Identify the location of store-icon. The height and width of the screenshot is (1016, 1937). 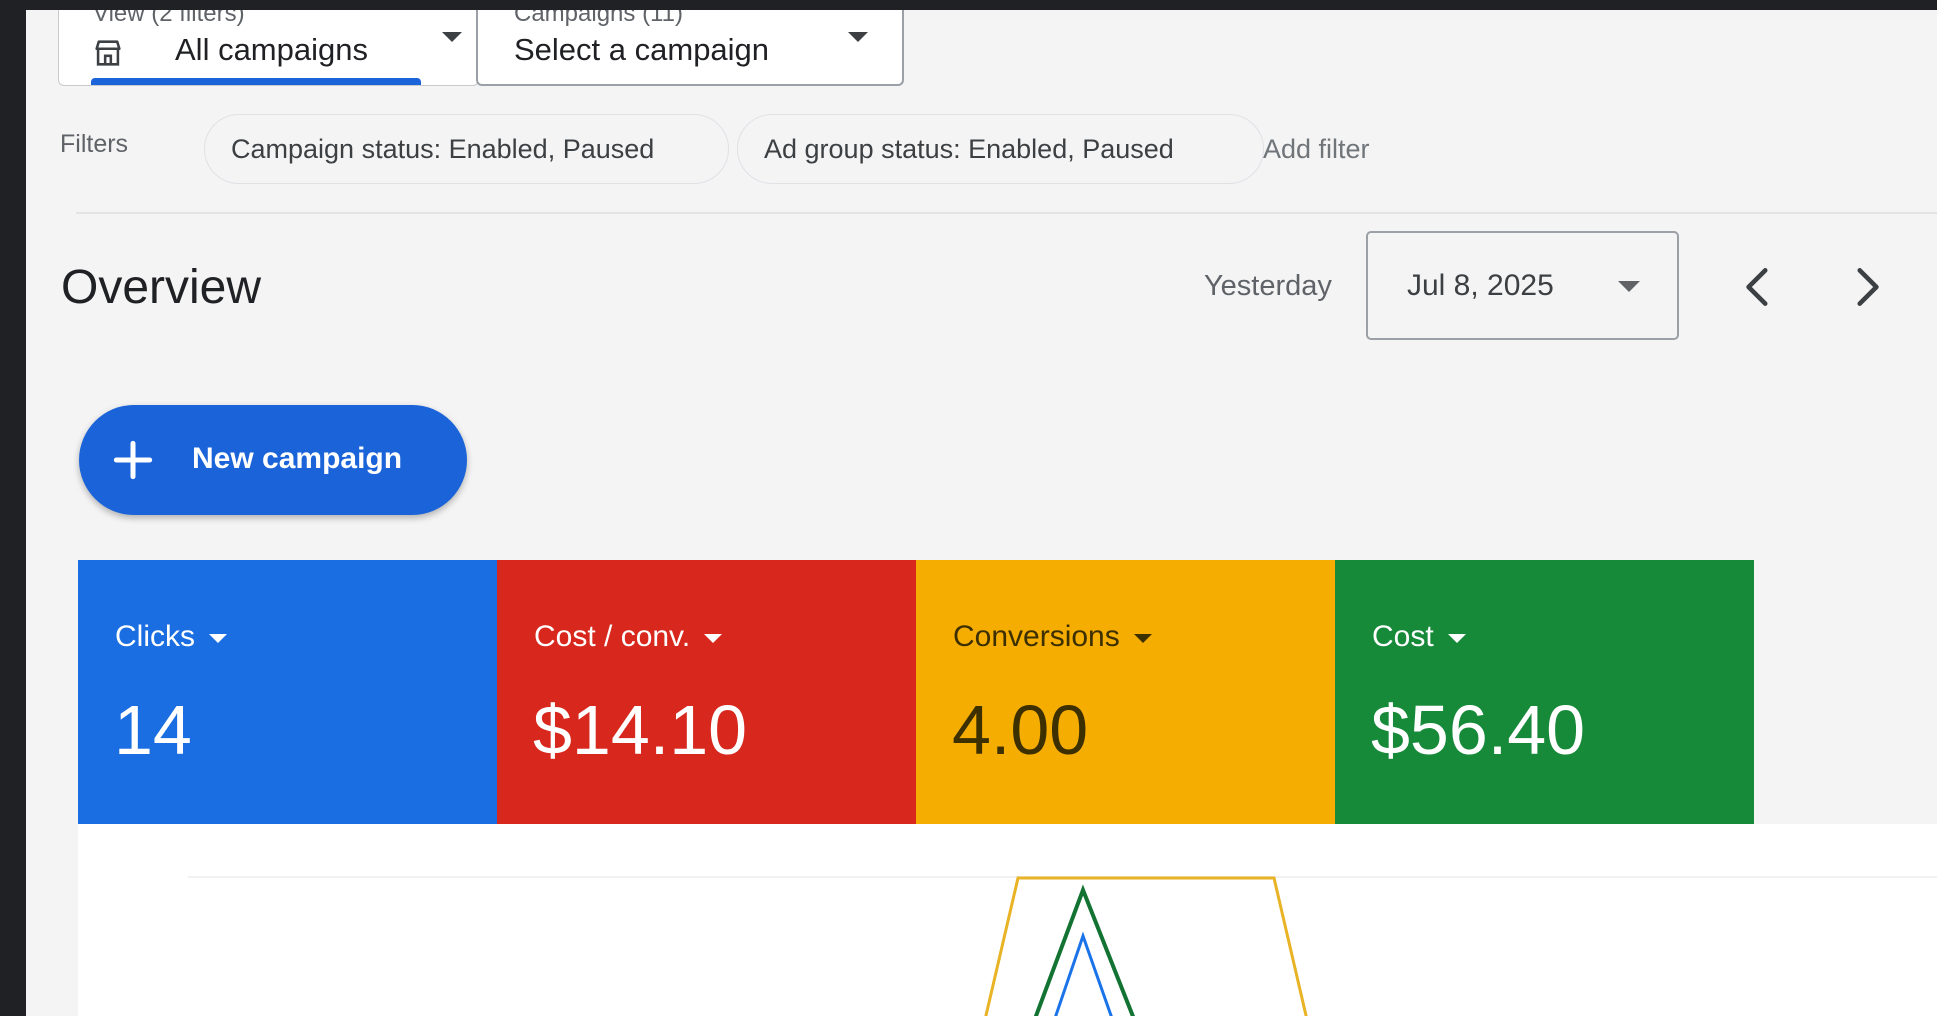
(108, 53).